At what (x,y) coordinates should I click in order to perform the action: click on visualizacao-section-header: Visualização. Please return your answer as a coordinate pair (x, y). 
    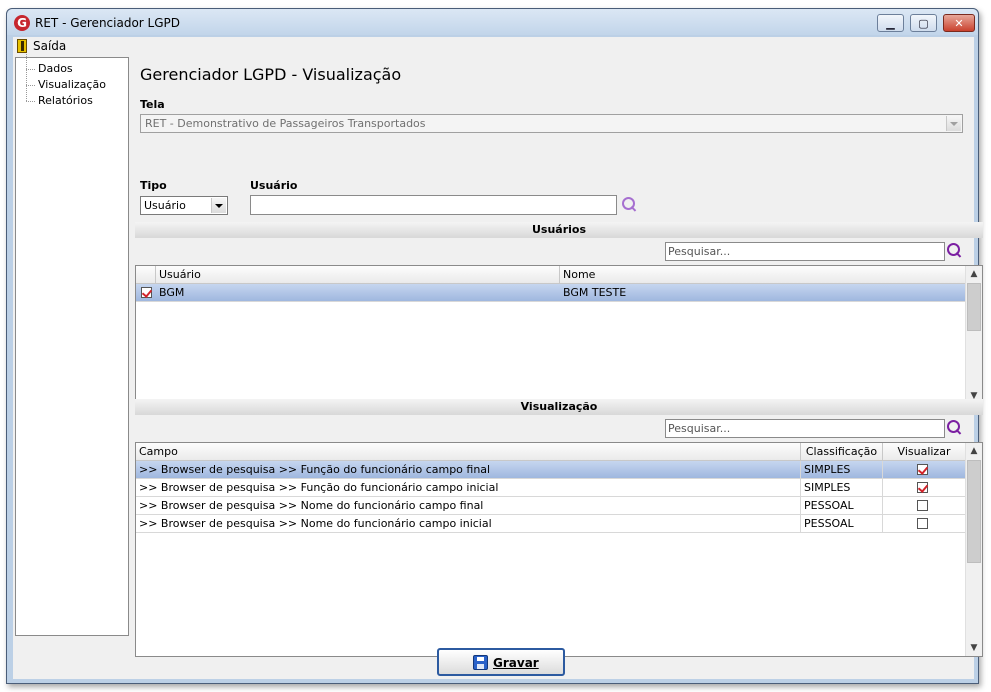
    Looking at the image, I should click on (559, 407).